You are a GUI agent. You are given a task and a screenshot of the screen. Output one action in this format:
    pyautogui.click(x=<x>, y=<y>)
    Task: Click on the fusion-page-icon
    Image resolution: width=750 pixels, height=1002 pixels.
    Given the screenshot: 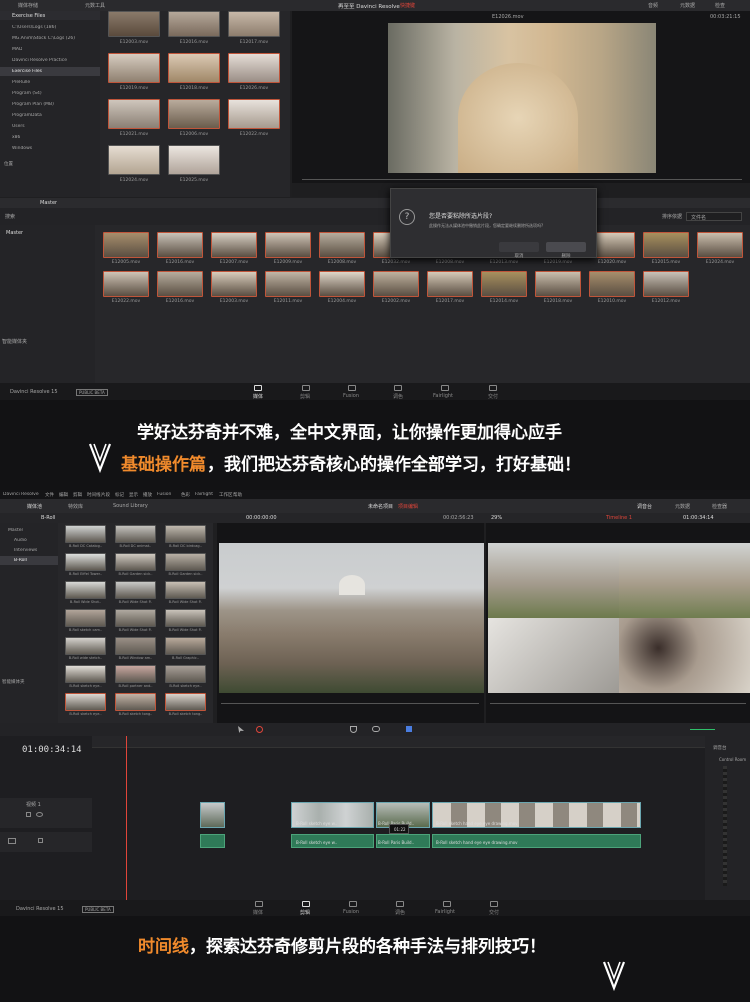 What is the action you would take?
    pyautogui.click(x=353, y=904)
    